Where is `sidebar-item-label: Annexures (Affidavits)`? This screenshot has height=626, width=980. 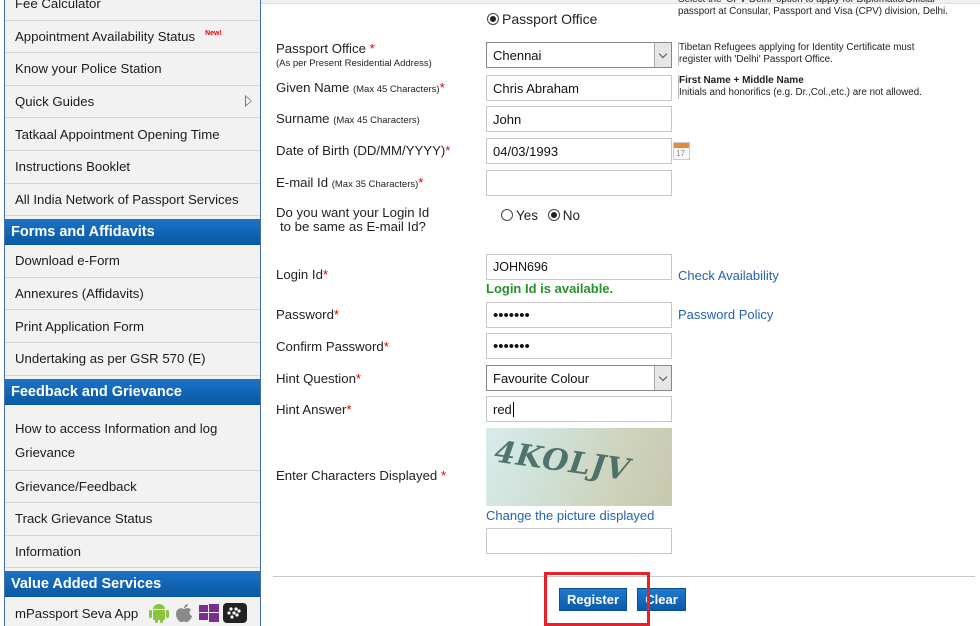 sidebar-item-label: Annexures (Affidavits) is located at coordinates (79, 294).